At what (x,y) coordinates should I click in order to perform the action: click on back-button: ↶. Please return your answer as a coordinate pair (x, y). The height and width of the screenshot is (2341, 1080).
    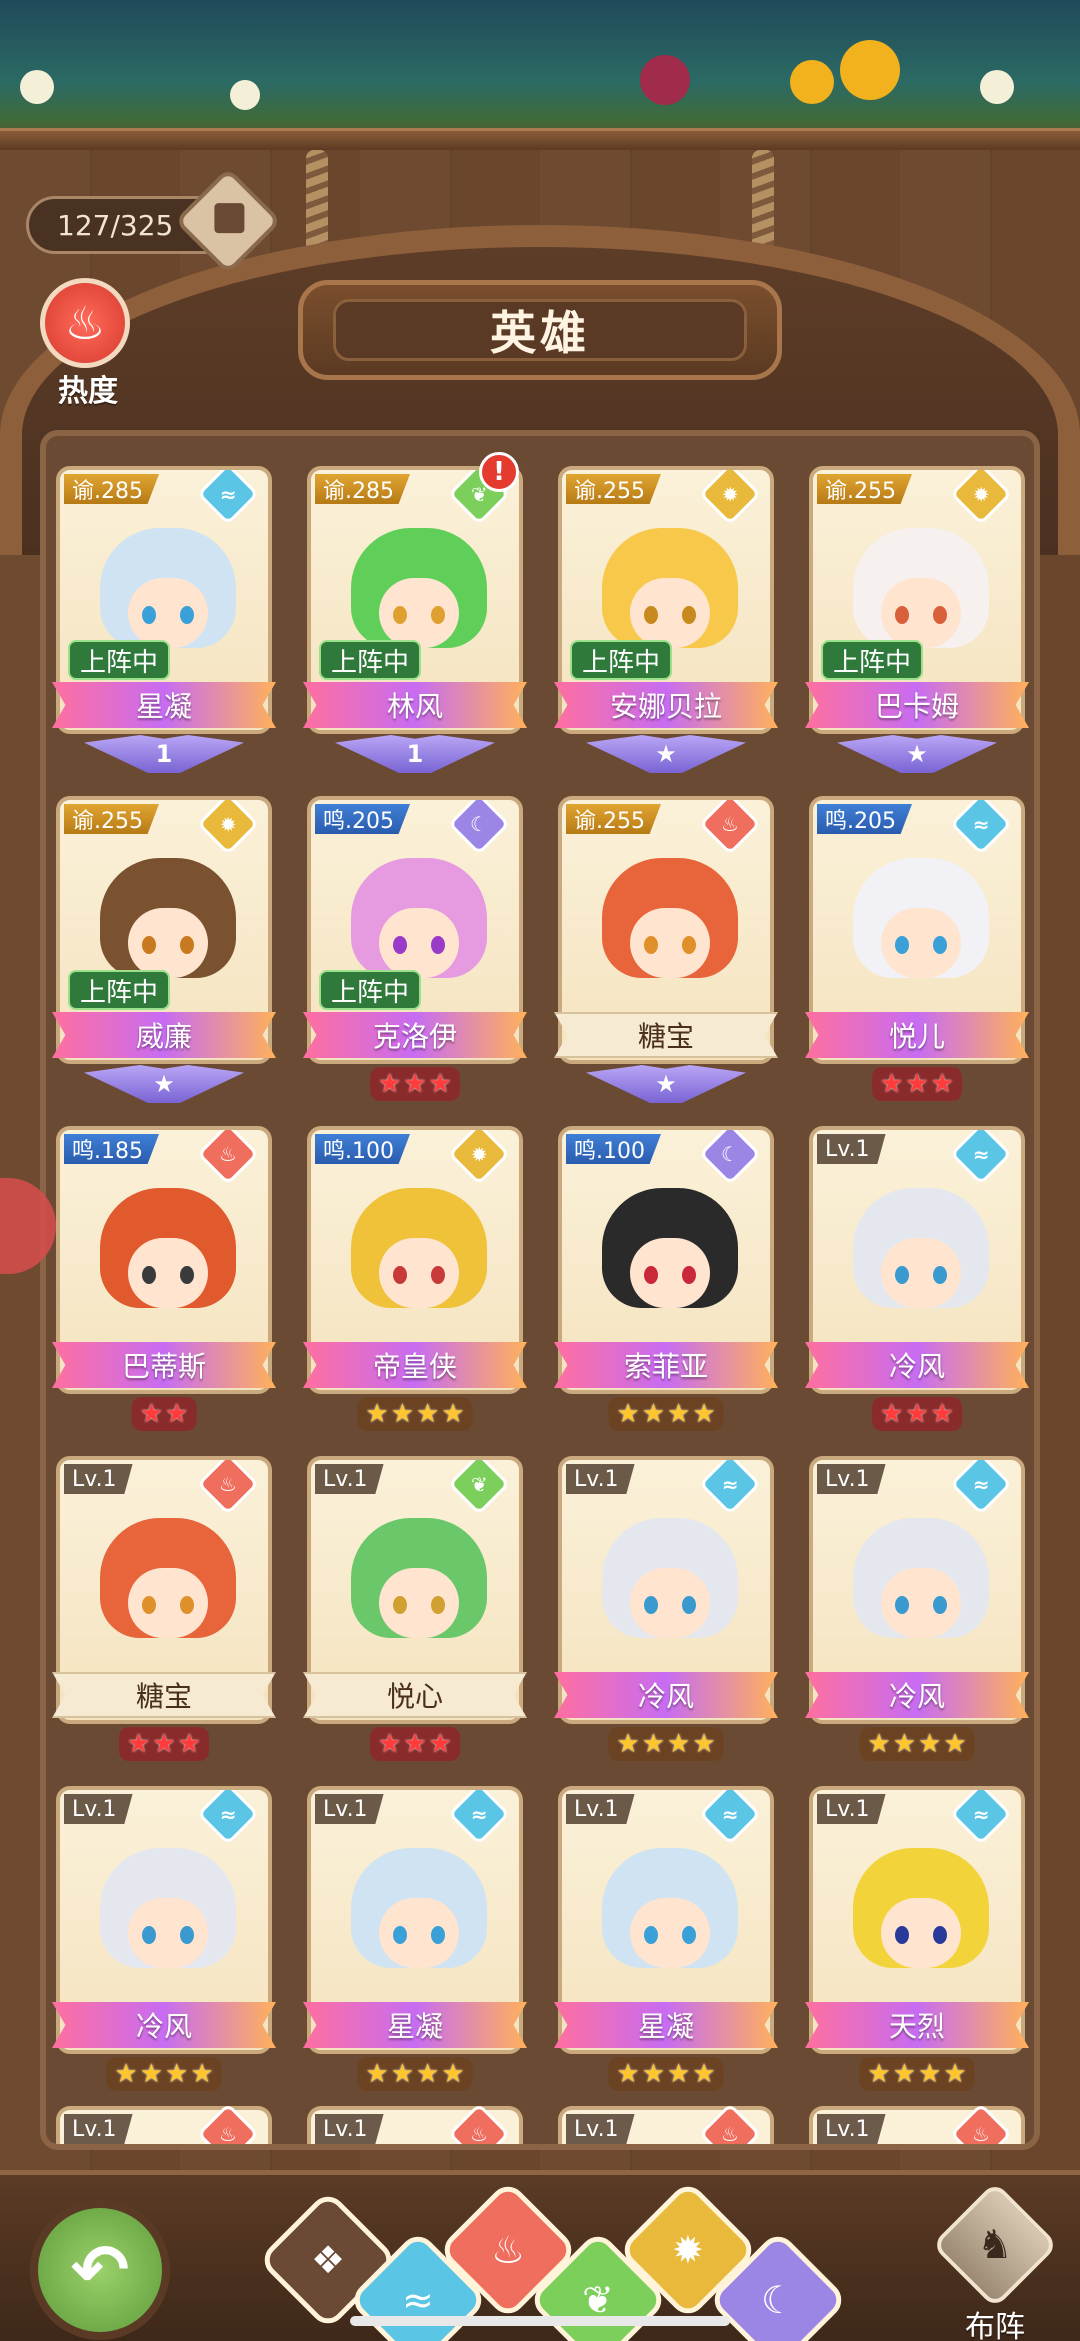
    Looking at the image, I should click on (100, 2270).